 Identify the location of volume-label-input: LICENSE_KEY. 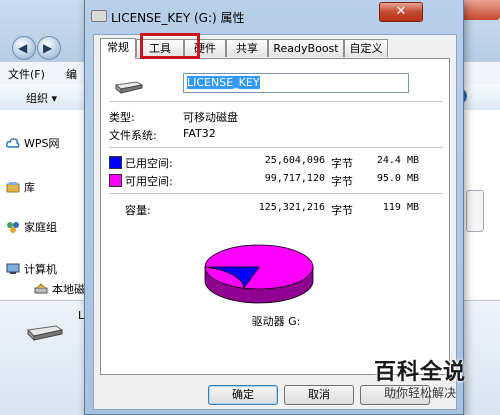
(296, 83).